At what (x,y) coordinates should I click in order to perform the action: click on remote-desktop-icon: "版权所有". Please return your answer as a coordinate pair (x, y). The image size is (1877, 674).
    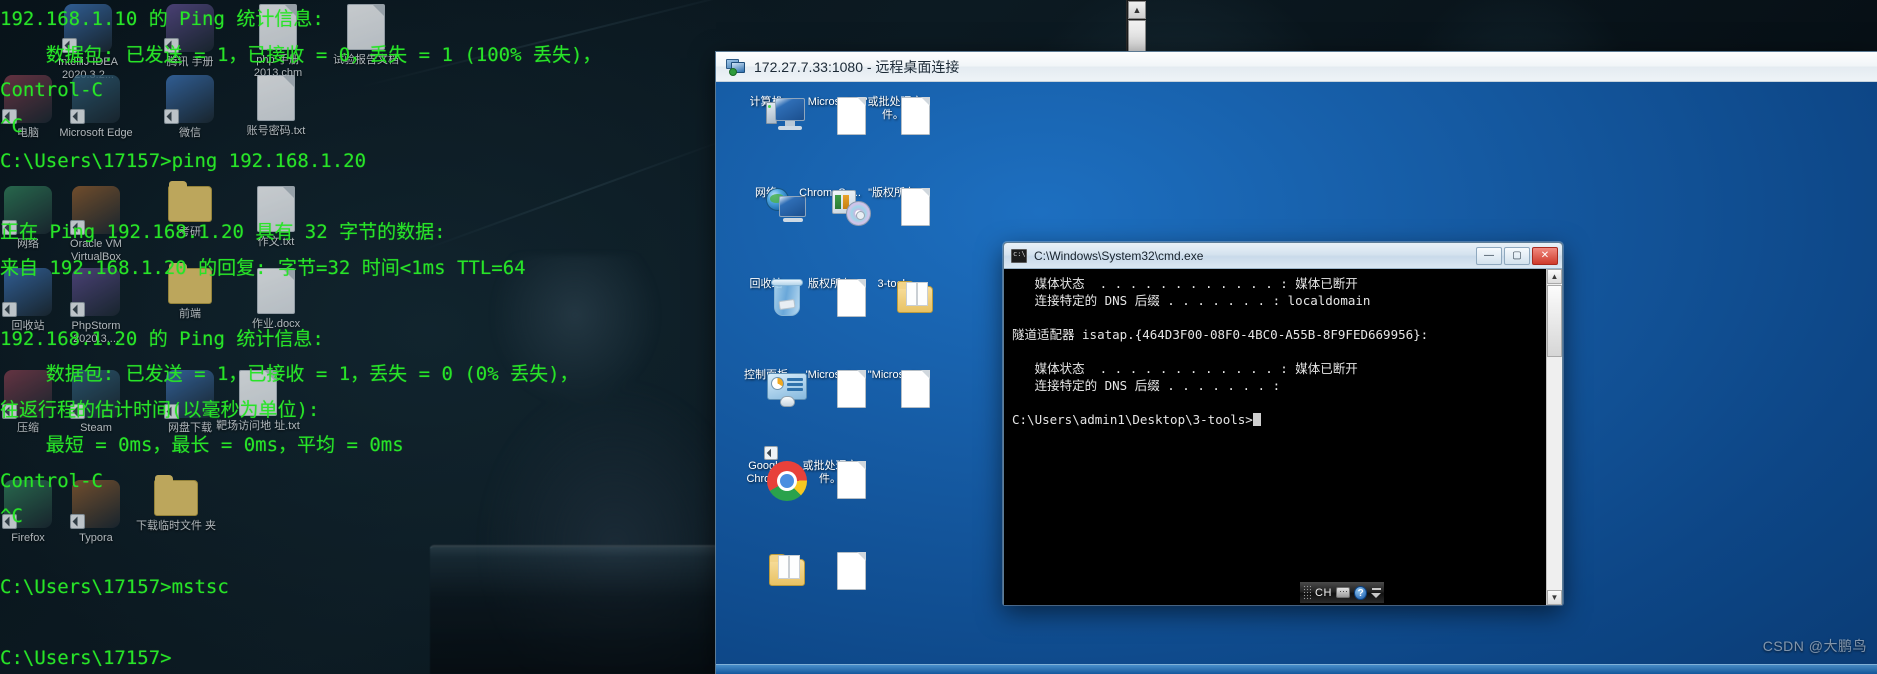
    Looking at the image, I should click on (894, 206).